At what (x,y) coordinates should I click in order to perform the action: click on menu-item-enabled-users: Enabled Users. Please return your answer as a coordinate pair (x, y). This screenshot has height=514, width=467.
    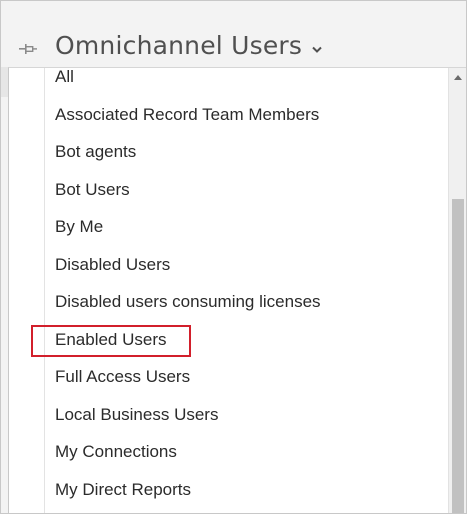
    Looking at the image, I should click on (228, 340).